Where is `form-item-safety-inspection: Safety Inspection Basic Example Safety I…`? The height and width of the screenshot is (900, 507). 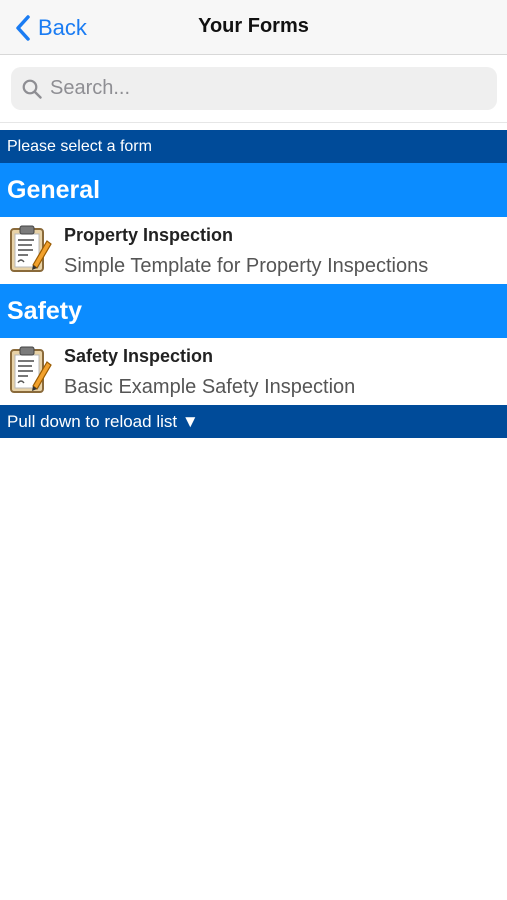 form-item-safety-inspection: Safety Inspection Basic Example Safety I… is located at coordinates (253, 371).